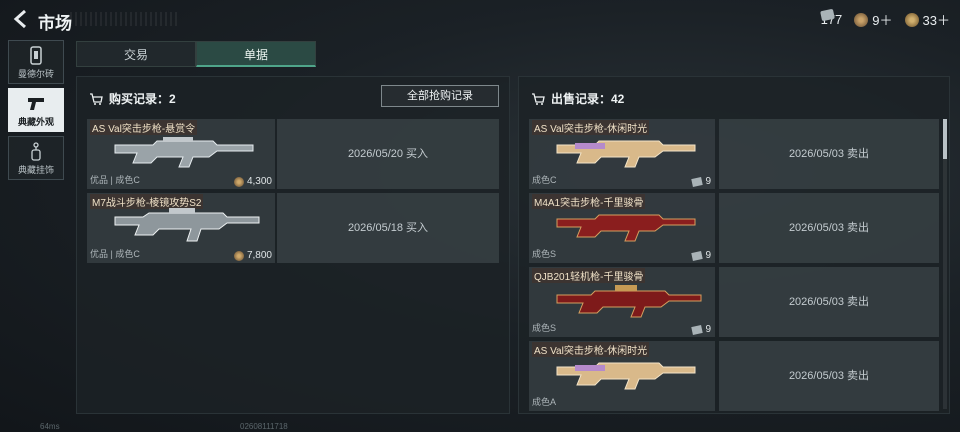 The width and height of the screenshot is (960, 432). I want to click on item-card: AS Val突击步枪-休闲时光 成色C 9, so click(622, 154).